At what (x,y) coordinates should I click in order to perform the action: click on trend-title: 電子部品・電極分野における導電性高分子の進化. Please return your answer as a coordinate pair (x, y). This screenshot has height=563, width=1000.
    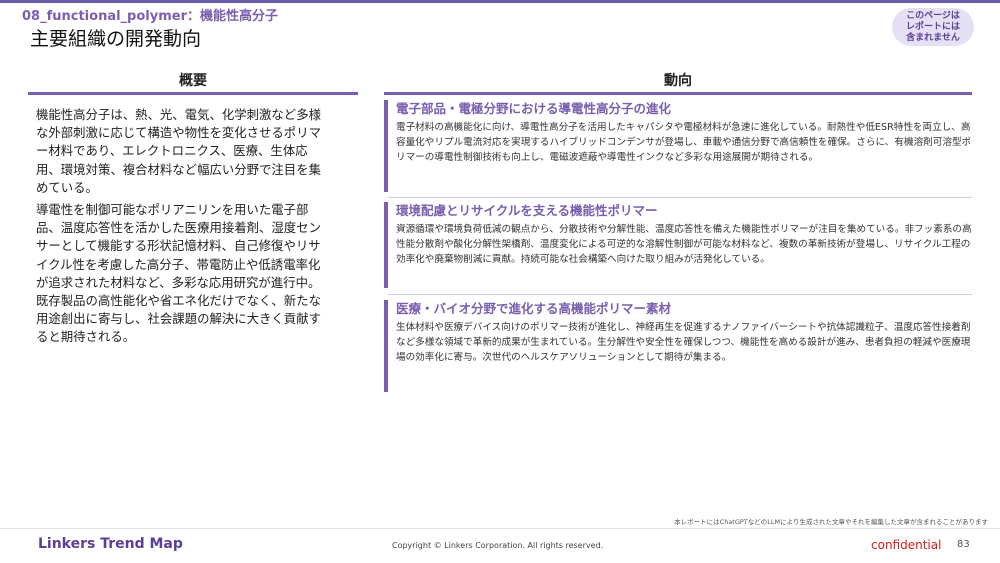
    Looking at the image, I should click on (534, 108).